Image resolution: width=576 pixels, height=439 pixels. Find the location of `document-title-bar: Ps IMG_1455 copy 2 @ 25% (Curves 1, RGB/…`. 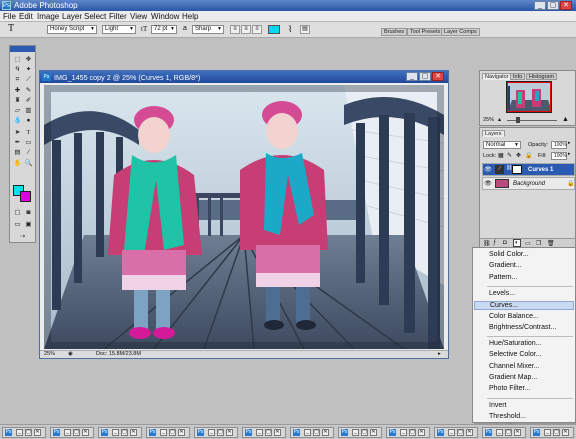

document-title-bar: Ps IMG_1455 copy 2 @ 25% (Curves 1, RGB/… is located at coordinates (244, 77).